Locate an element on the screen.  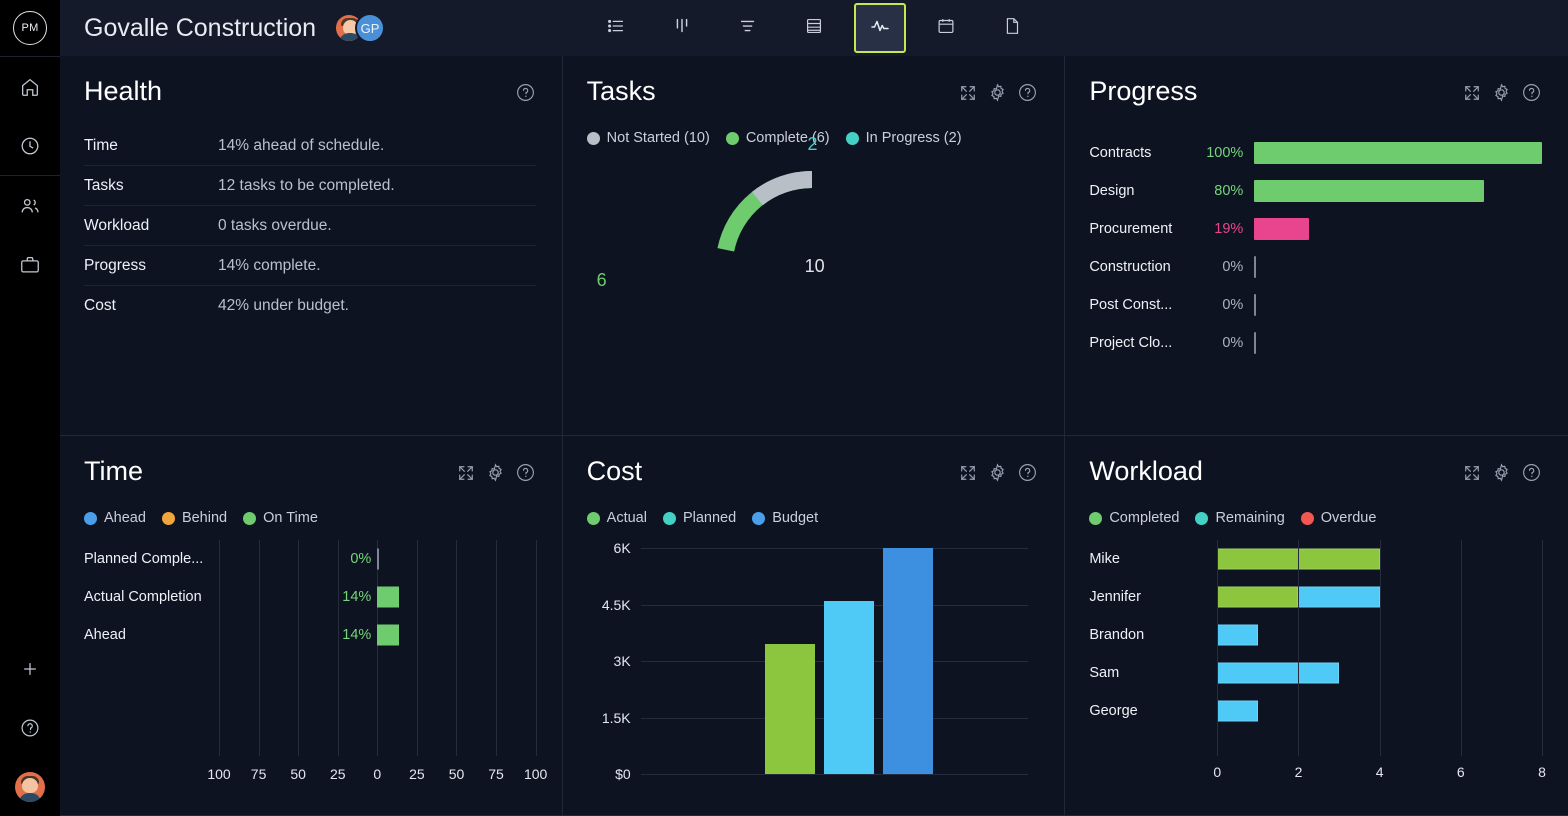
workload-x-axis: 0 2 4 6 8 is located at coordinates (1379, 774).